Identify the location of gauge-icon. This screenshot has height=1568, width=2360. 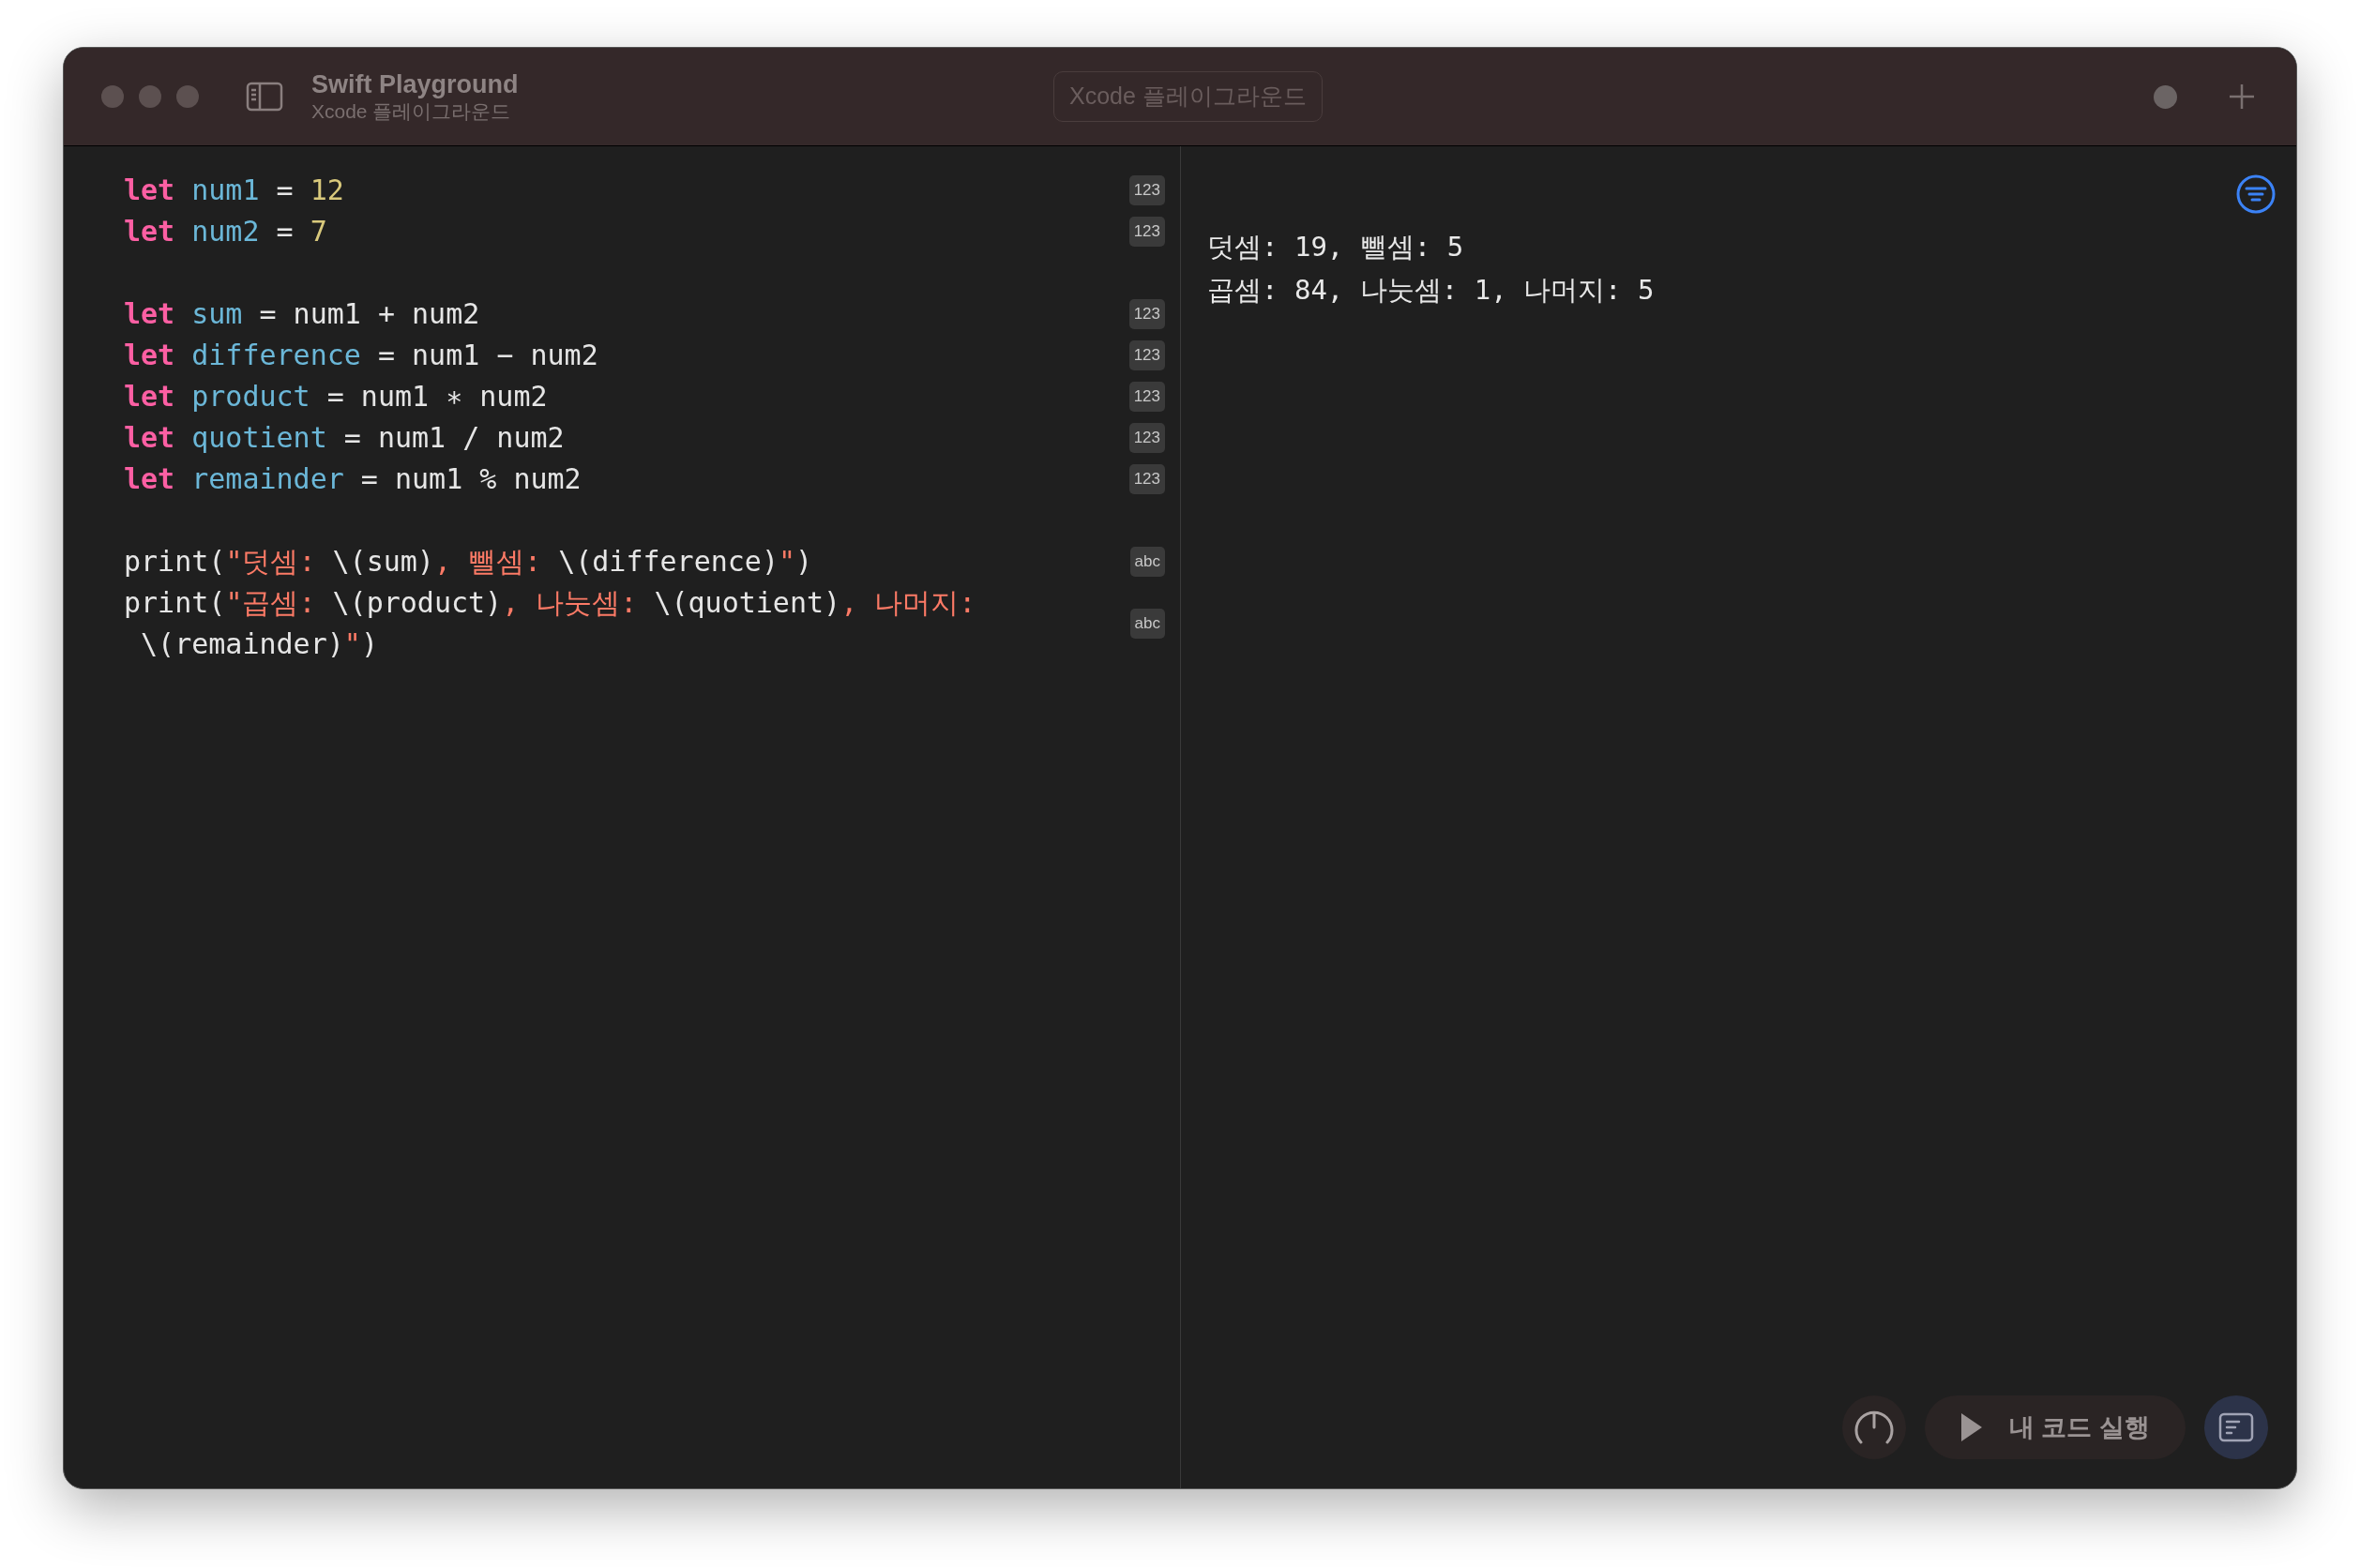
(1874, 1427).